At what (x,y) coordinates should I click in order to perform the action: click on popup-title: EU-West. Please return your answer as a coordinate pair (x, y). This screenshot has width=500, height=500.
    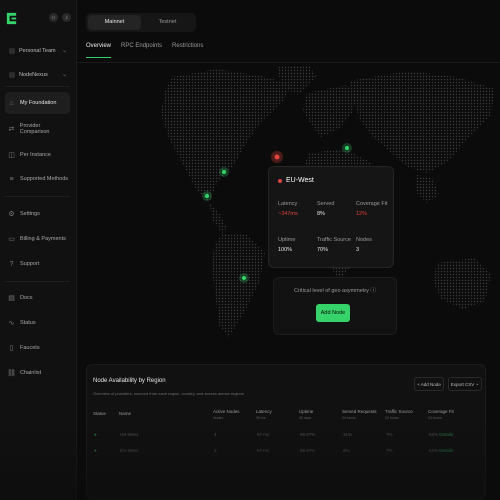
    Looking at the image, I should click on (296, 180).